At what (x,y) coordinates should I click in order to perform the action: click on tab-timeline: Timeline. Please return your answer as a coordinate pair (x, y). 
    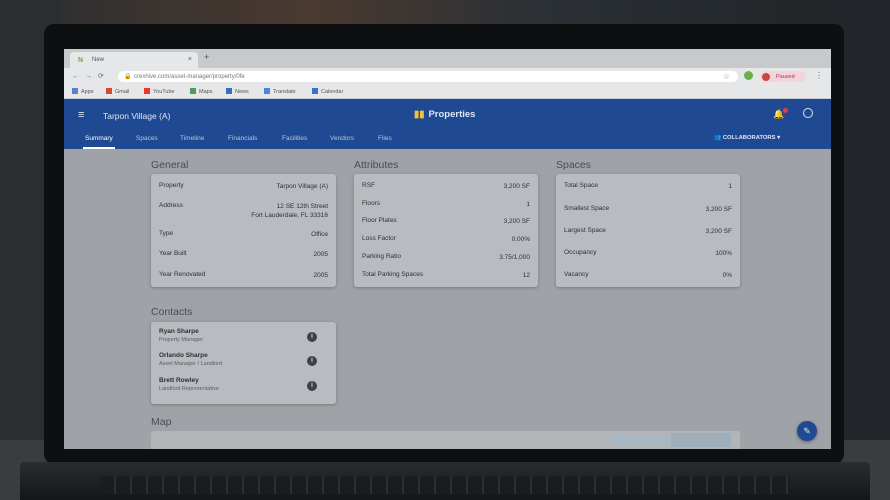
    Looking at the image, I should click on (192, 138).